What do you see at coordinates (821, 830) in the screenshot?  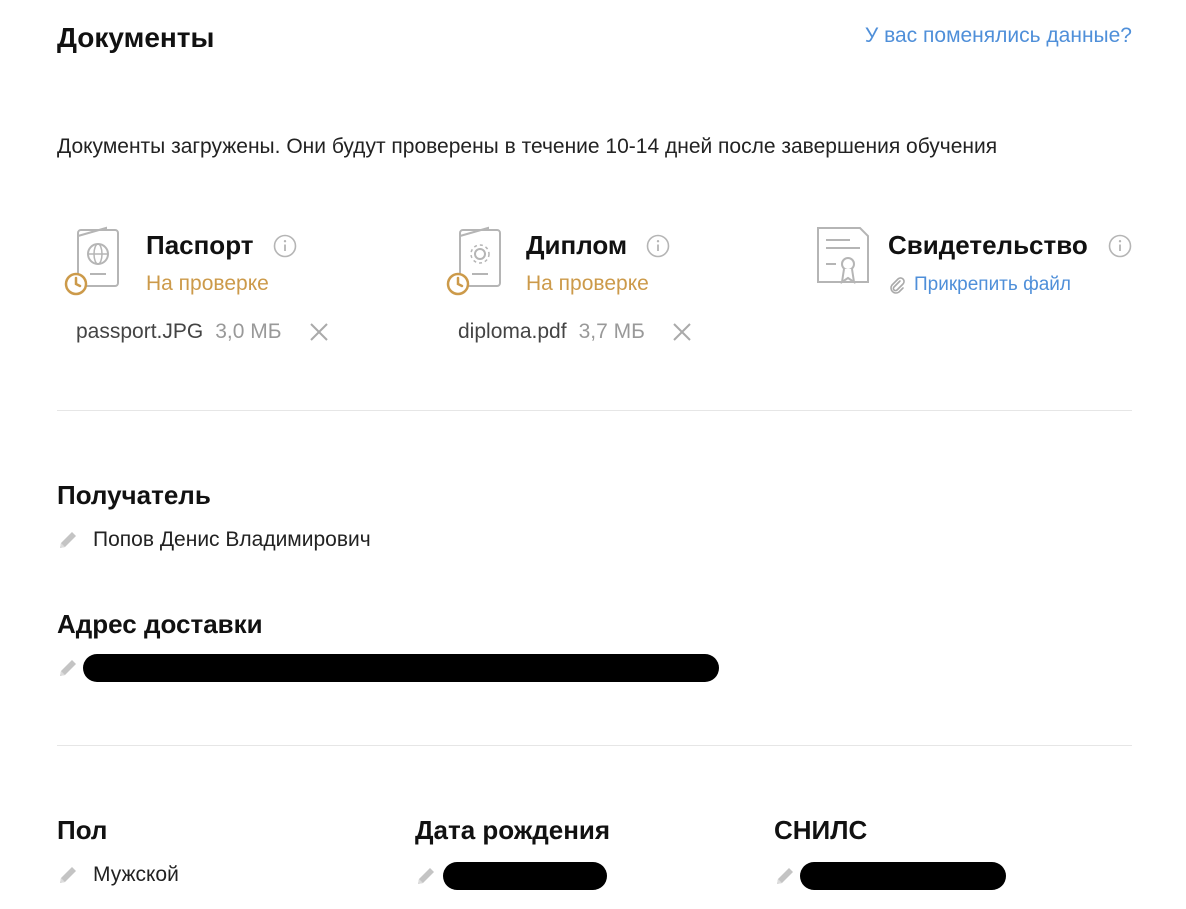 I see `snils-label: СНИЛС` at bounding box center [821, 830].